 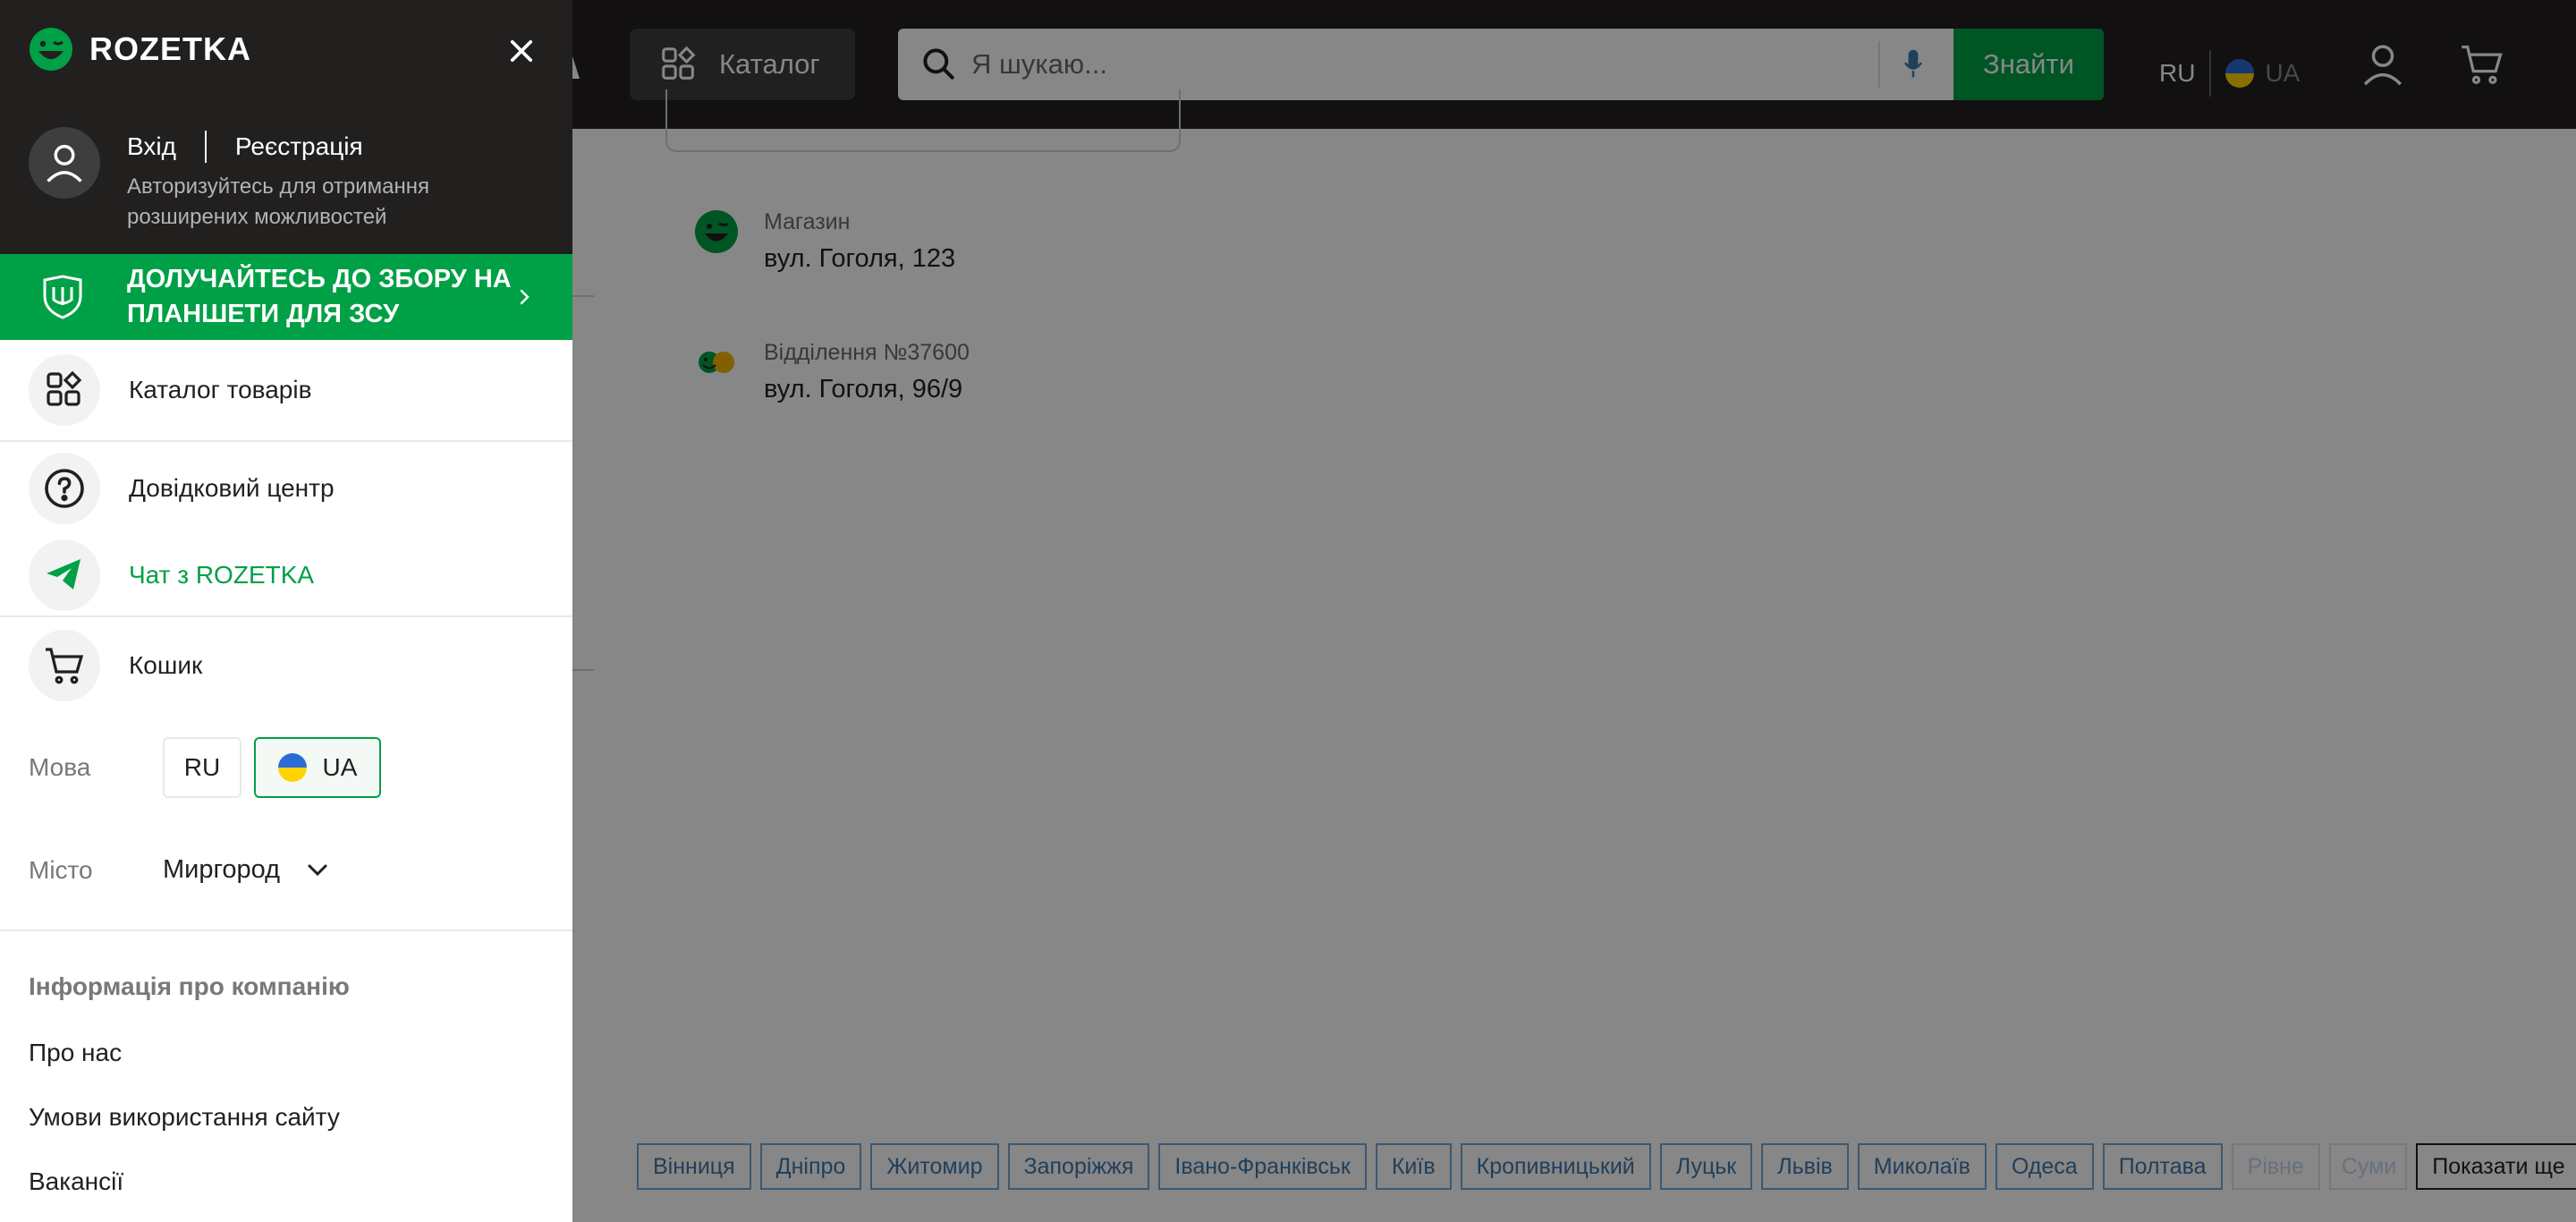 What do you see at coordinates (340, 767) in the screenshot?
I see `lang-ua-label: UA` at bounding box center [340, 767].